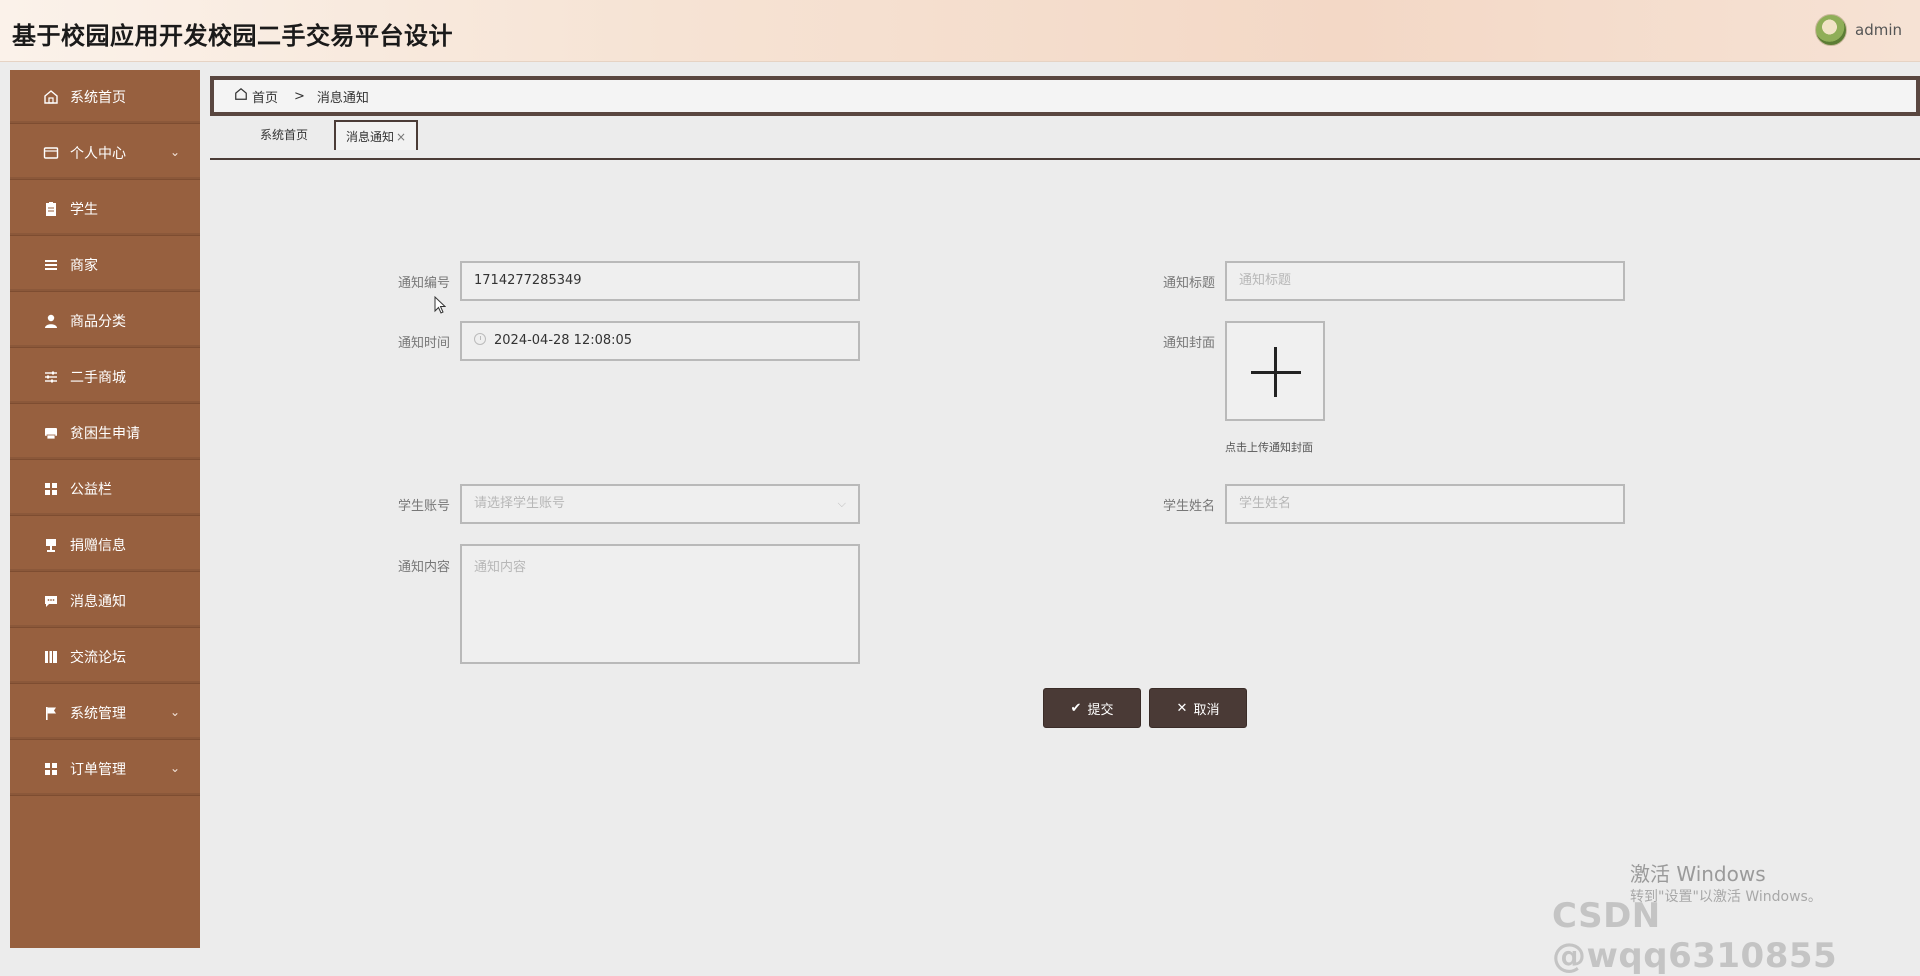  What do you see at coordinates (423, 567) in the screenshot?
I see `notice-content-label: 通知内容` at bounding box center [423, 567].